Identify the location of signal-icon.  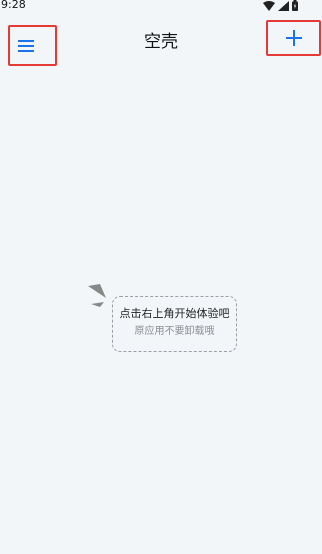
(283, 5).